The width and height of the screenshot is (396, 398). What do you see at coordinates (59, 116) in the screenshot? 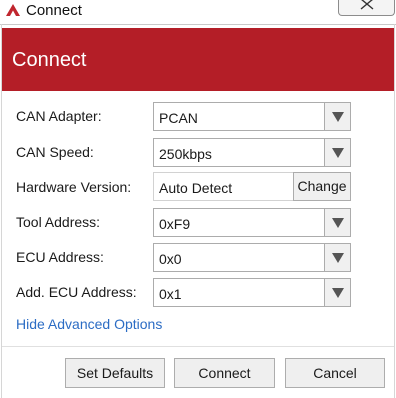
I see `can-adapter-label: CAN Adapter:` at bounding box center [59, 116].